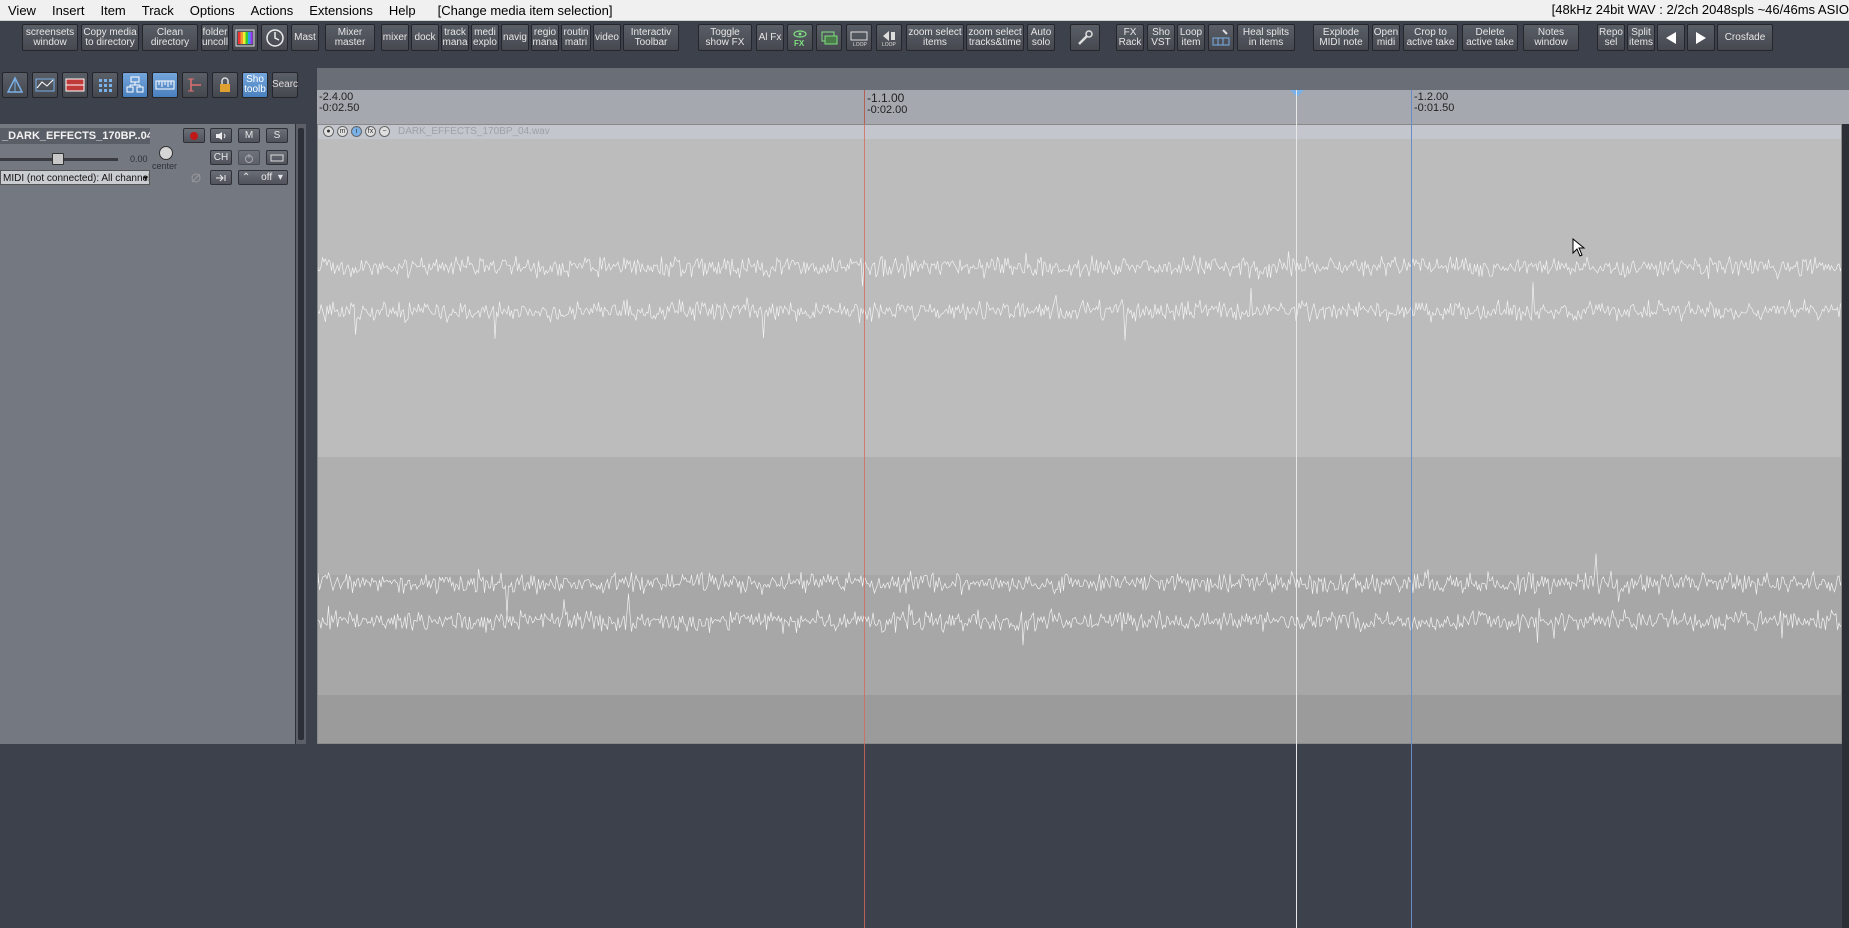 The image size is (1849, 928). Describe the element at coordinates (145, 178) in the screenshot. I see `chevron-down-icon: ▾` at that location.